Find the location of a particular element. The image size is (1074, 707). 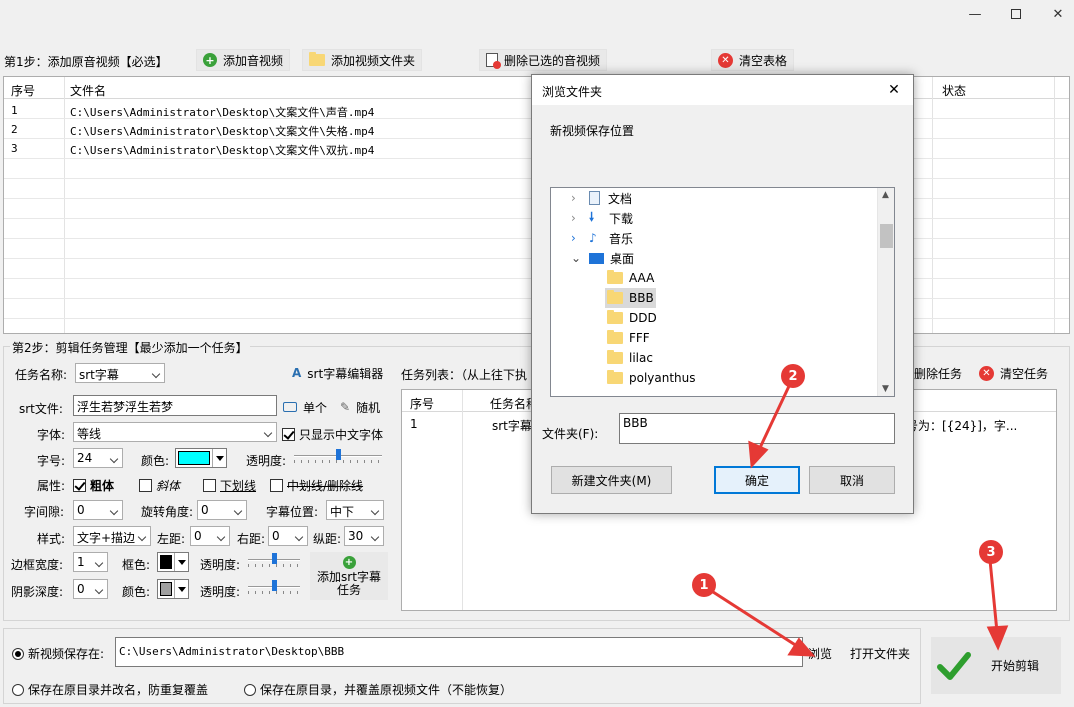

clear-icon: ✕ is located at coordinates (725, 60).